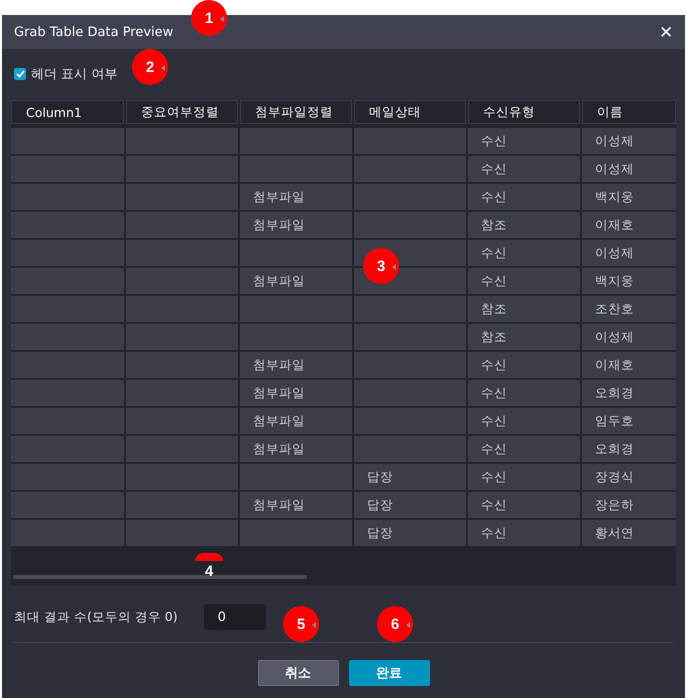  Describe the element at coordinates (296, 112) in the screenshot. I see `column-header: 첨부파일정렬` at that location.